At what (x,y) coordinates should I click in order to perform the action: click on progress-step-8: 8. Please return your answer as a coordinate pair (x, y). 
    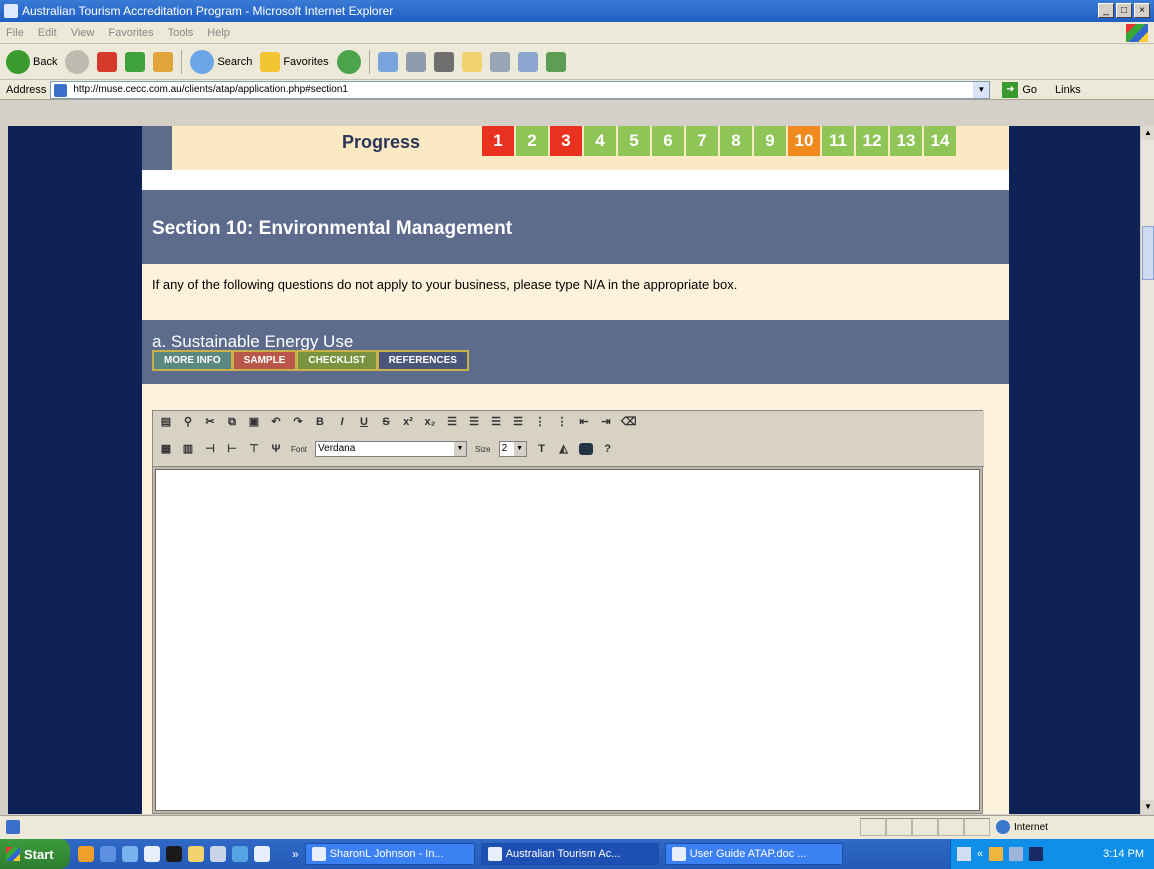
    Looking at the image, I should click on (736, 141).